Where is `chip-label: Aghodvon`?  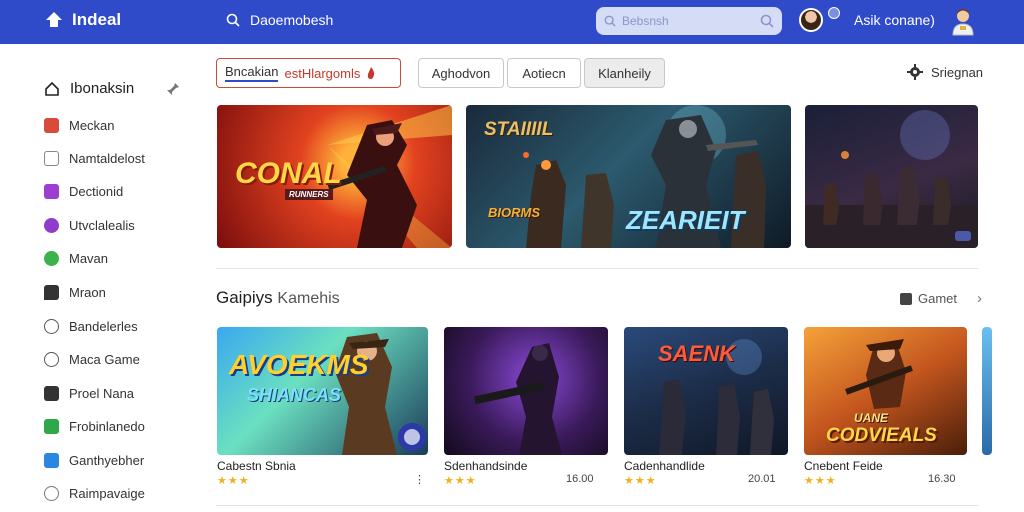 chip-label: Aghodvon is located at coordinates (461, 73).